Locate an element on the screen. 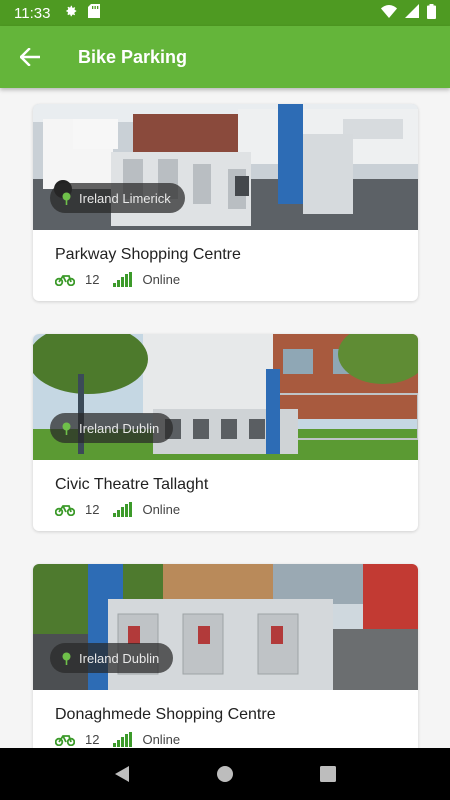 The width and height of the screenshot is (450, 800). card-title: Parkway Shopping Centre is located at coordinates (148, 254).